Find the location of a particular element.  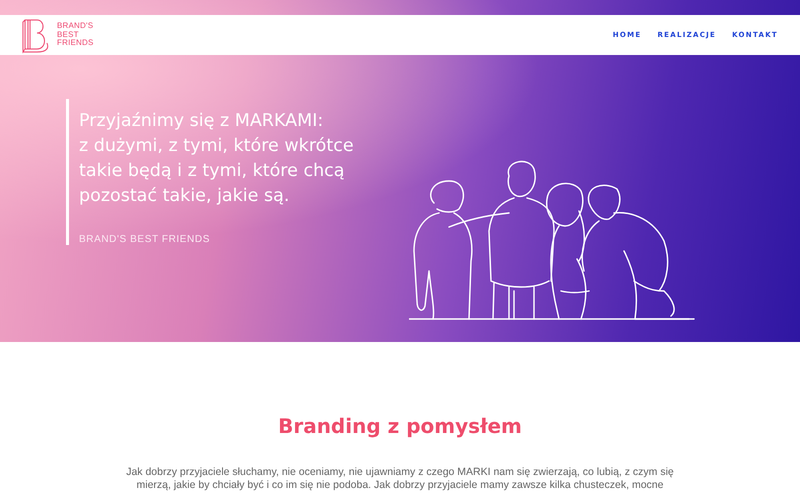

hero-headline: Przyjaźnimy się z MARKAMI: z dużymi, z tymi, które wkrótce takie będą i z tymi, które chcą pozostać takie, jakie są. is located at coordinates (217, 159).